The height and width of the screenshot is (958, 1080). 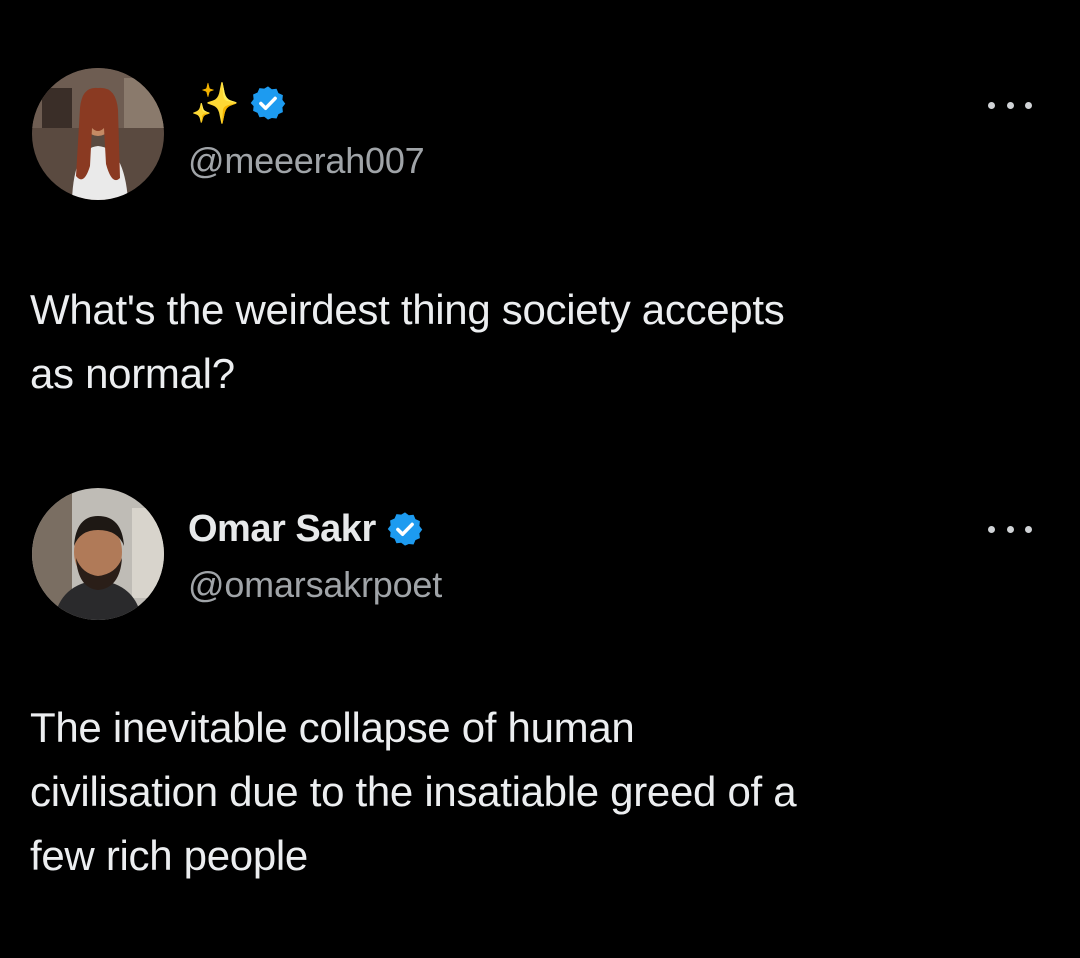 I want to click on sparkles-display-name: ✨, so click(x=215, y=103).